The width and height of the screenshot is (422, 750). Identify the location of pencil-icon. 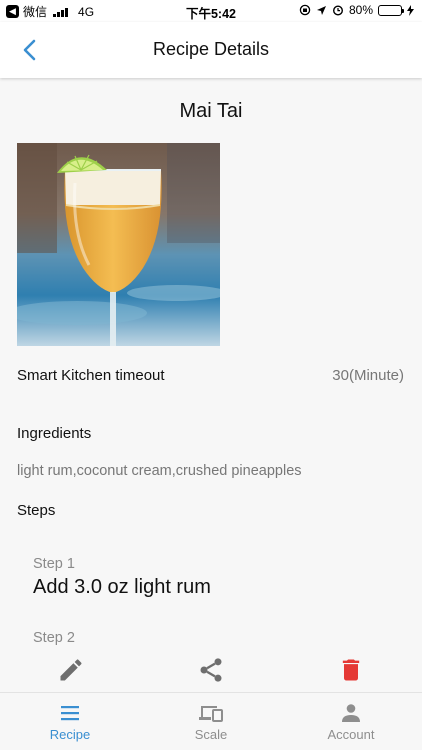
(71, 670).